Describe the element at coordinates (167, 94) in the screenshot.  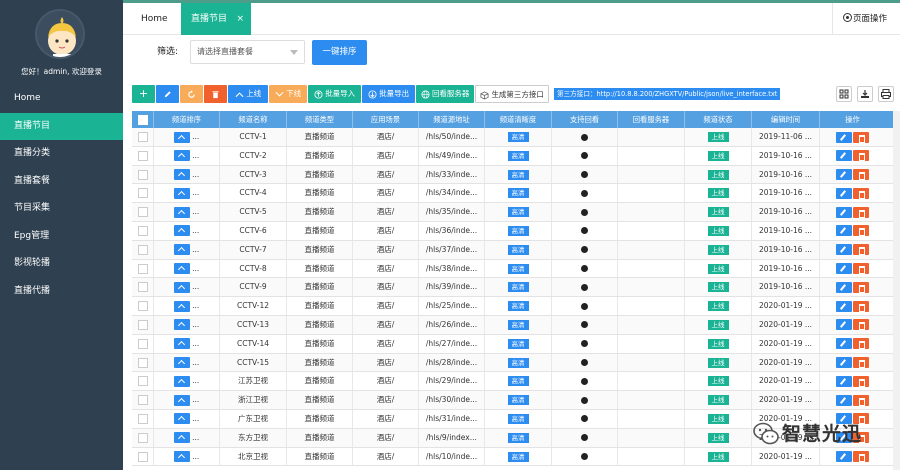
I see `edit-button` at that location.